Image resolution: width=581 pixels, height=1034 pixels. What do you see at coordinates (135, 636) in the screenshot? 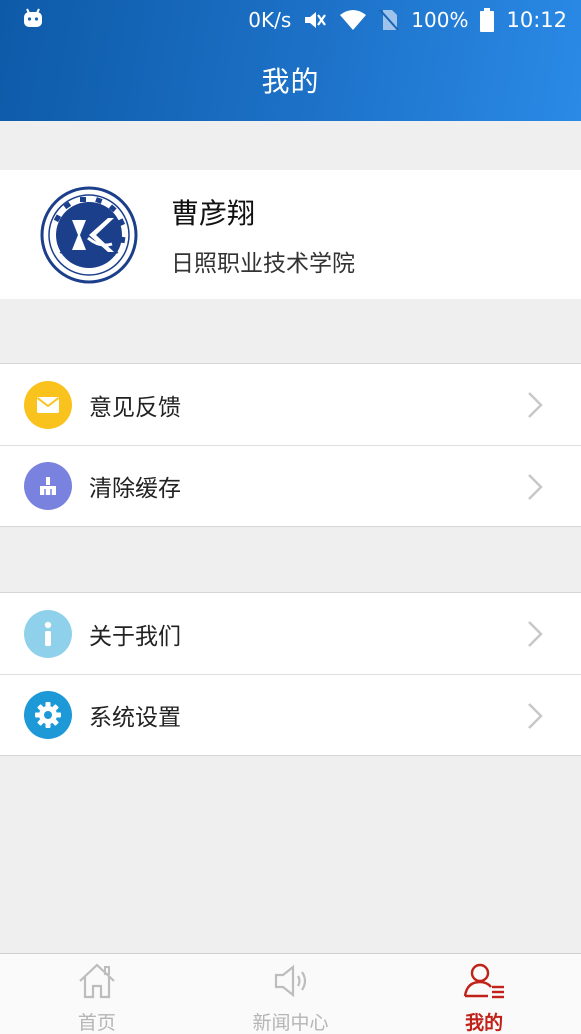
I see `about-us-label: 关于我们` at bounding box center [135, 636].